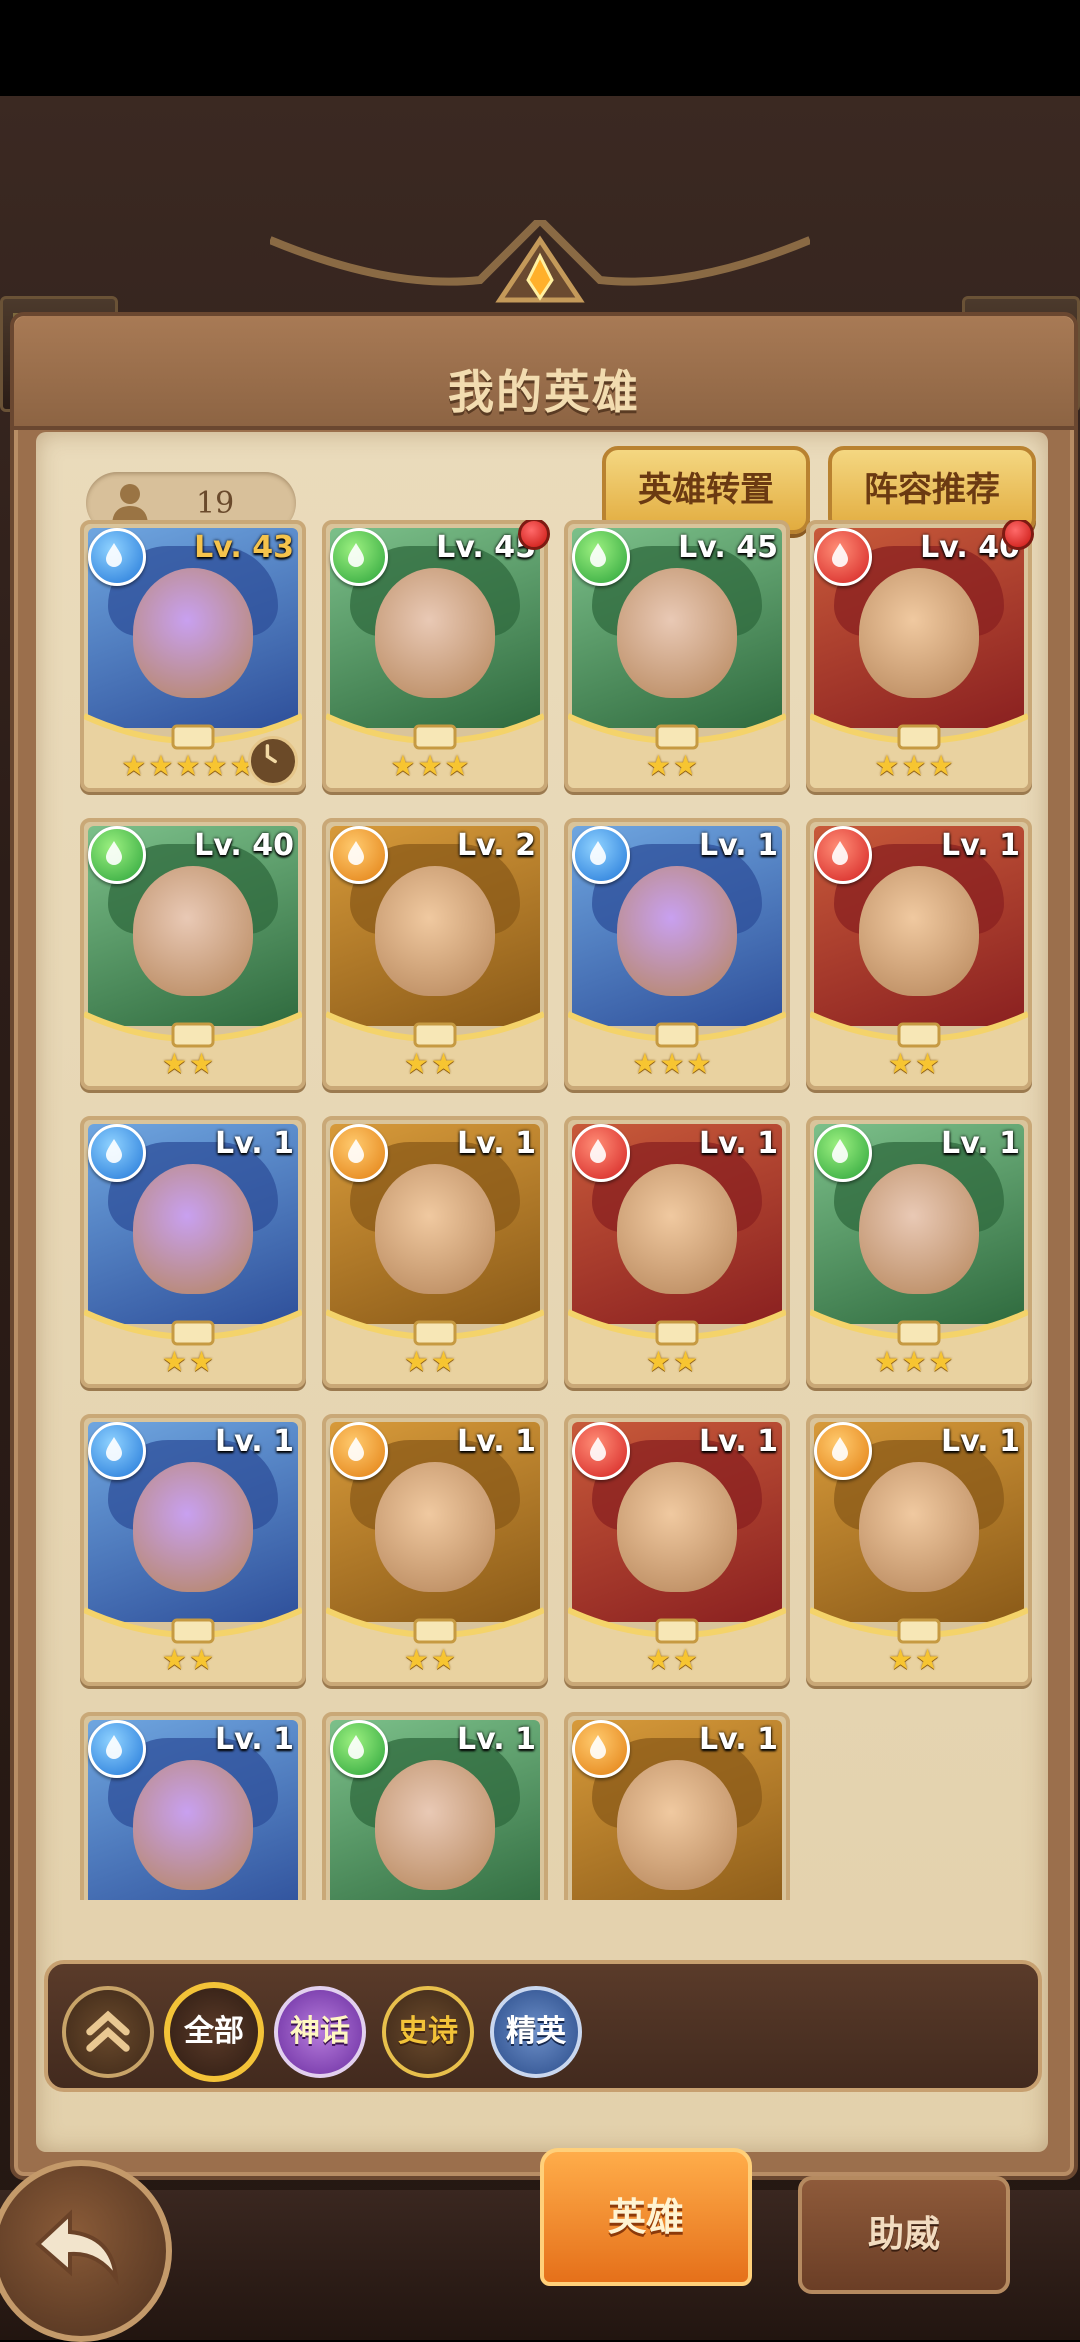 The height and width of the screenshot is (2342, 1080). I want to click on tab-hero: 英雄, so click(646, 2217).